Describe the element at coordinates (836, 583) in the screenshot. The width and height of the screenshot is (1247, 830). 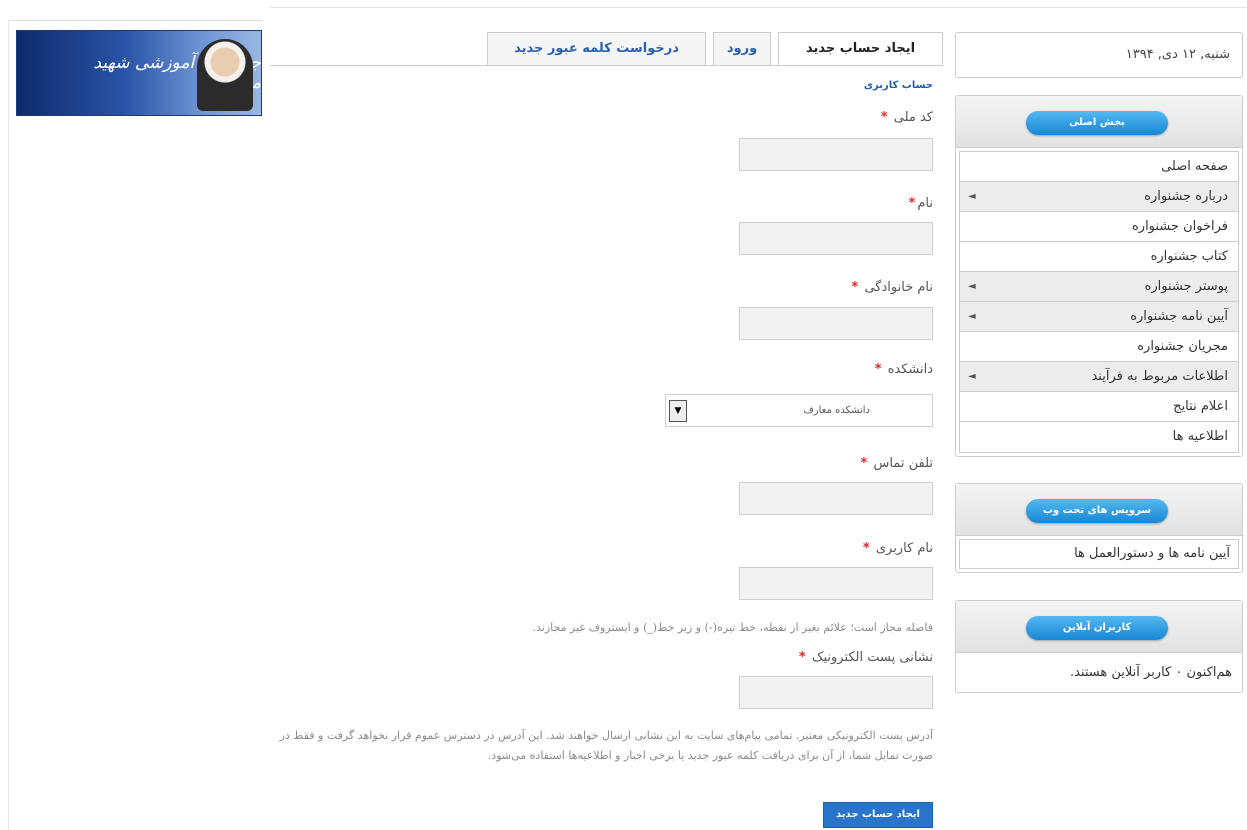
I see `username-input` at that location.